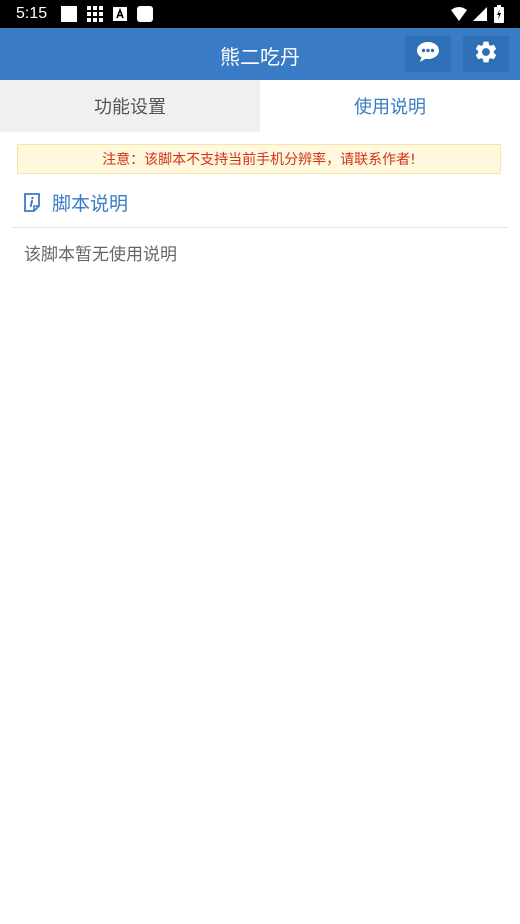 The image size is (520, 924). Describe the element at coordinates (90, 203) in the screenshot. I see `section-title: 脚本说明` at that location.